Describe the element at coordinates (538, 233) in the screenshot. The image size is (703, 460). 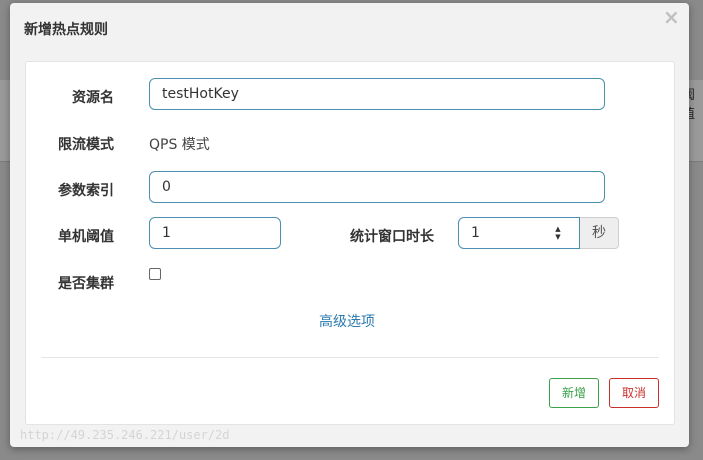
I see `stat-window-field: 1 ▲ ▼ 秒` at that location.